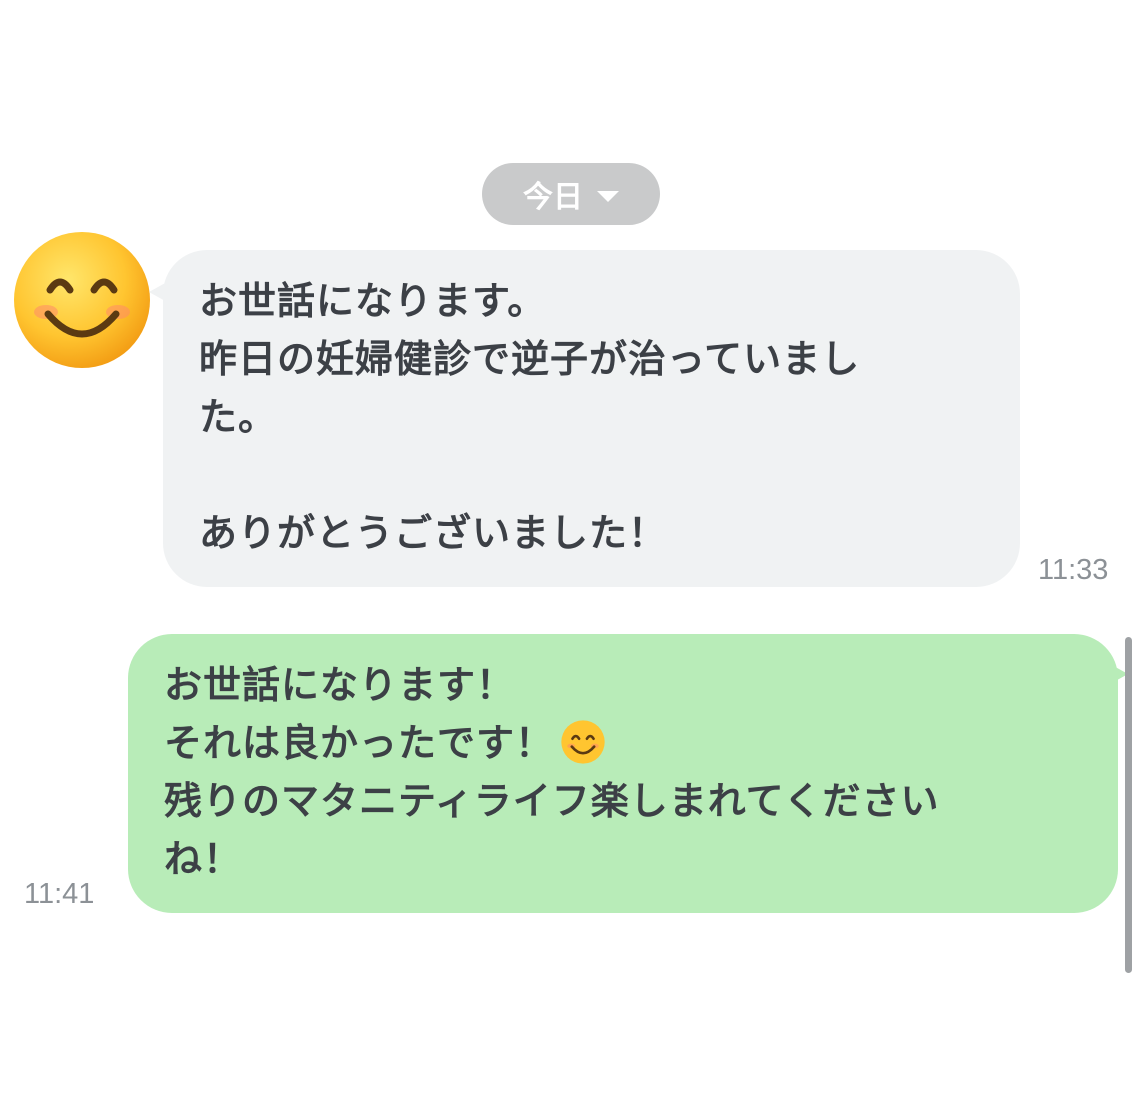 This screenshot has width=1142, height=1108. Describe the element at coordinates (203, 859) in the screenshot. I see `message-line: ね！` at that location.